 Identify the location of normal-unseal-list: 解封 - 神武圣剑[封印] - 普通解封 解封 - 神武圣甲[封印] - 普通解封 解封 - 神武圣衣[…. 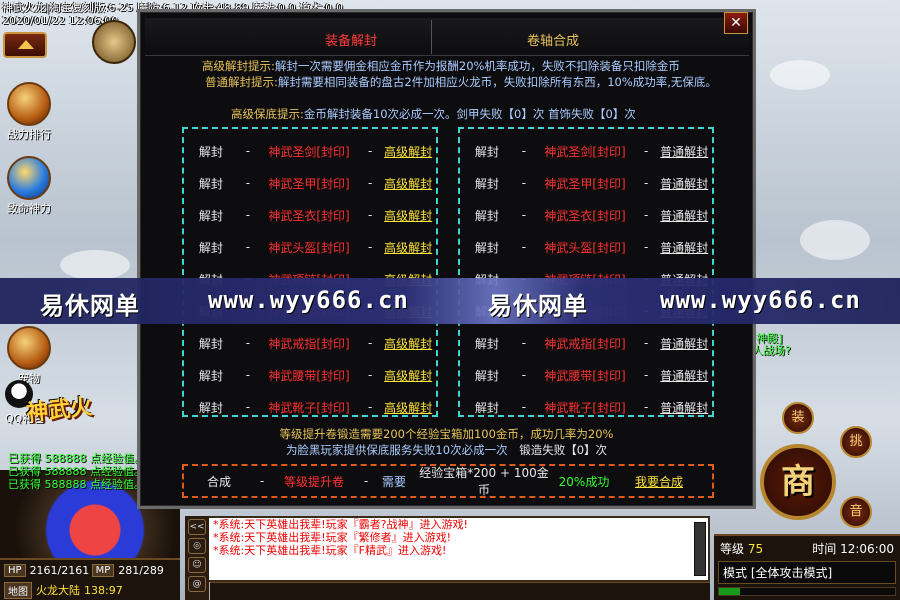
(586, 272).